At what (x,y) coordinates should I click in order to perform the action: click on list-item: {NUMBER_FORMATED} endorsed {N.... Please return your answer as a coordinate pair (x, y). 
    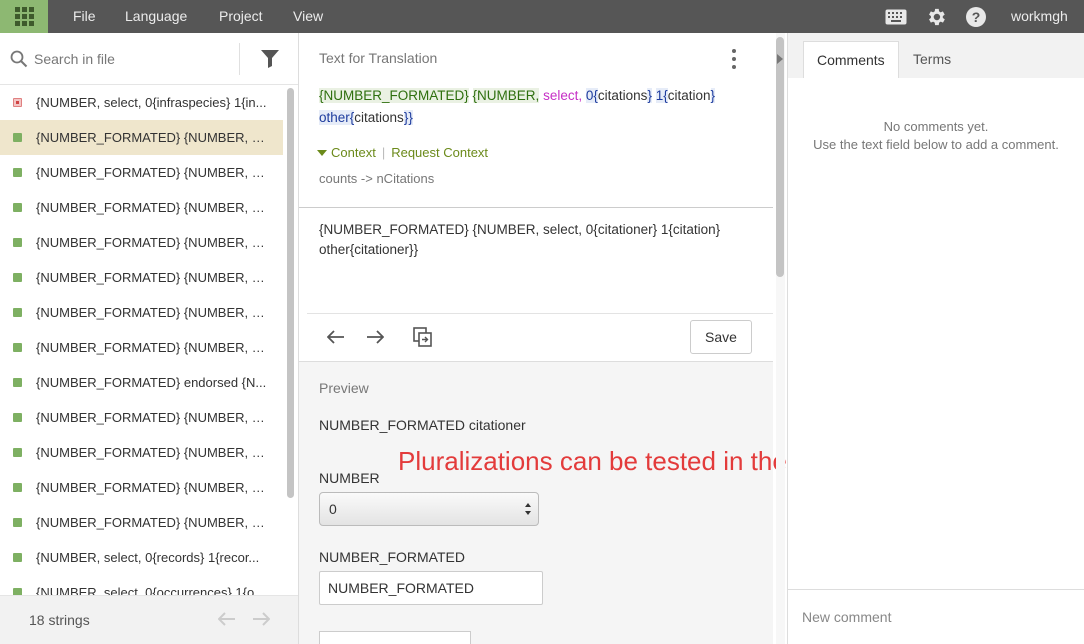
    Looking at the image, I should click on (141, 382).